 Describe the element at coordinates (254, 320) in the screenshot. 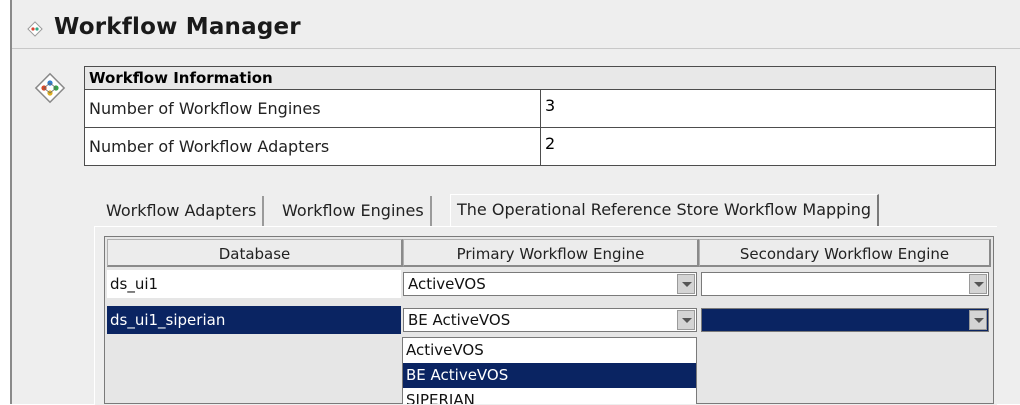

I see `cell-database: ds_ui1_siperian` at that location.